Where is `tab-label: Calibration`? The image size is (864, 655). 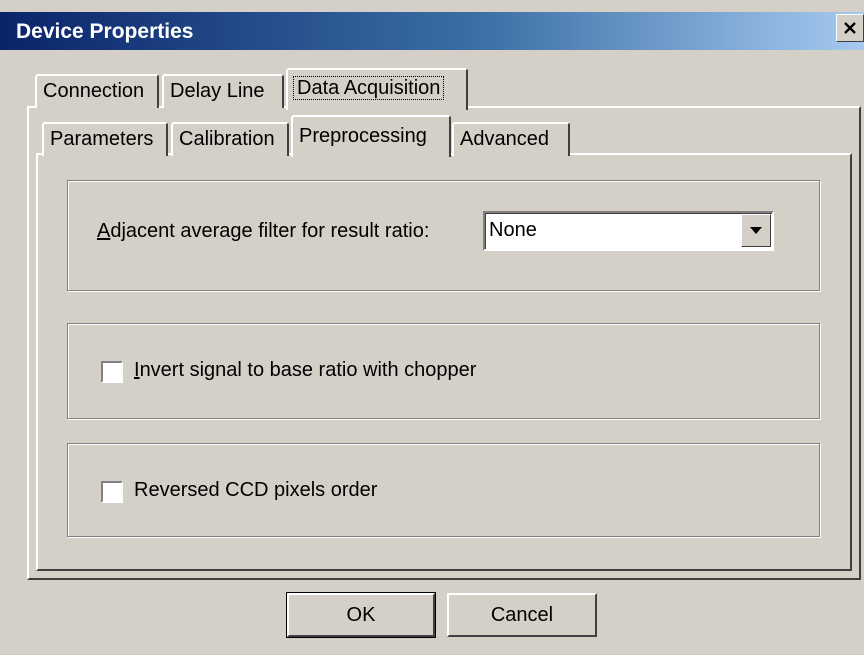
tab-label: Calibration is located at coordinates (227, 139).